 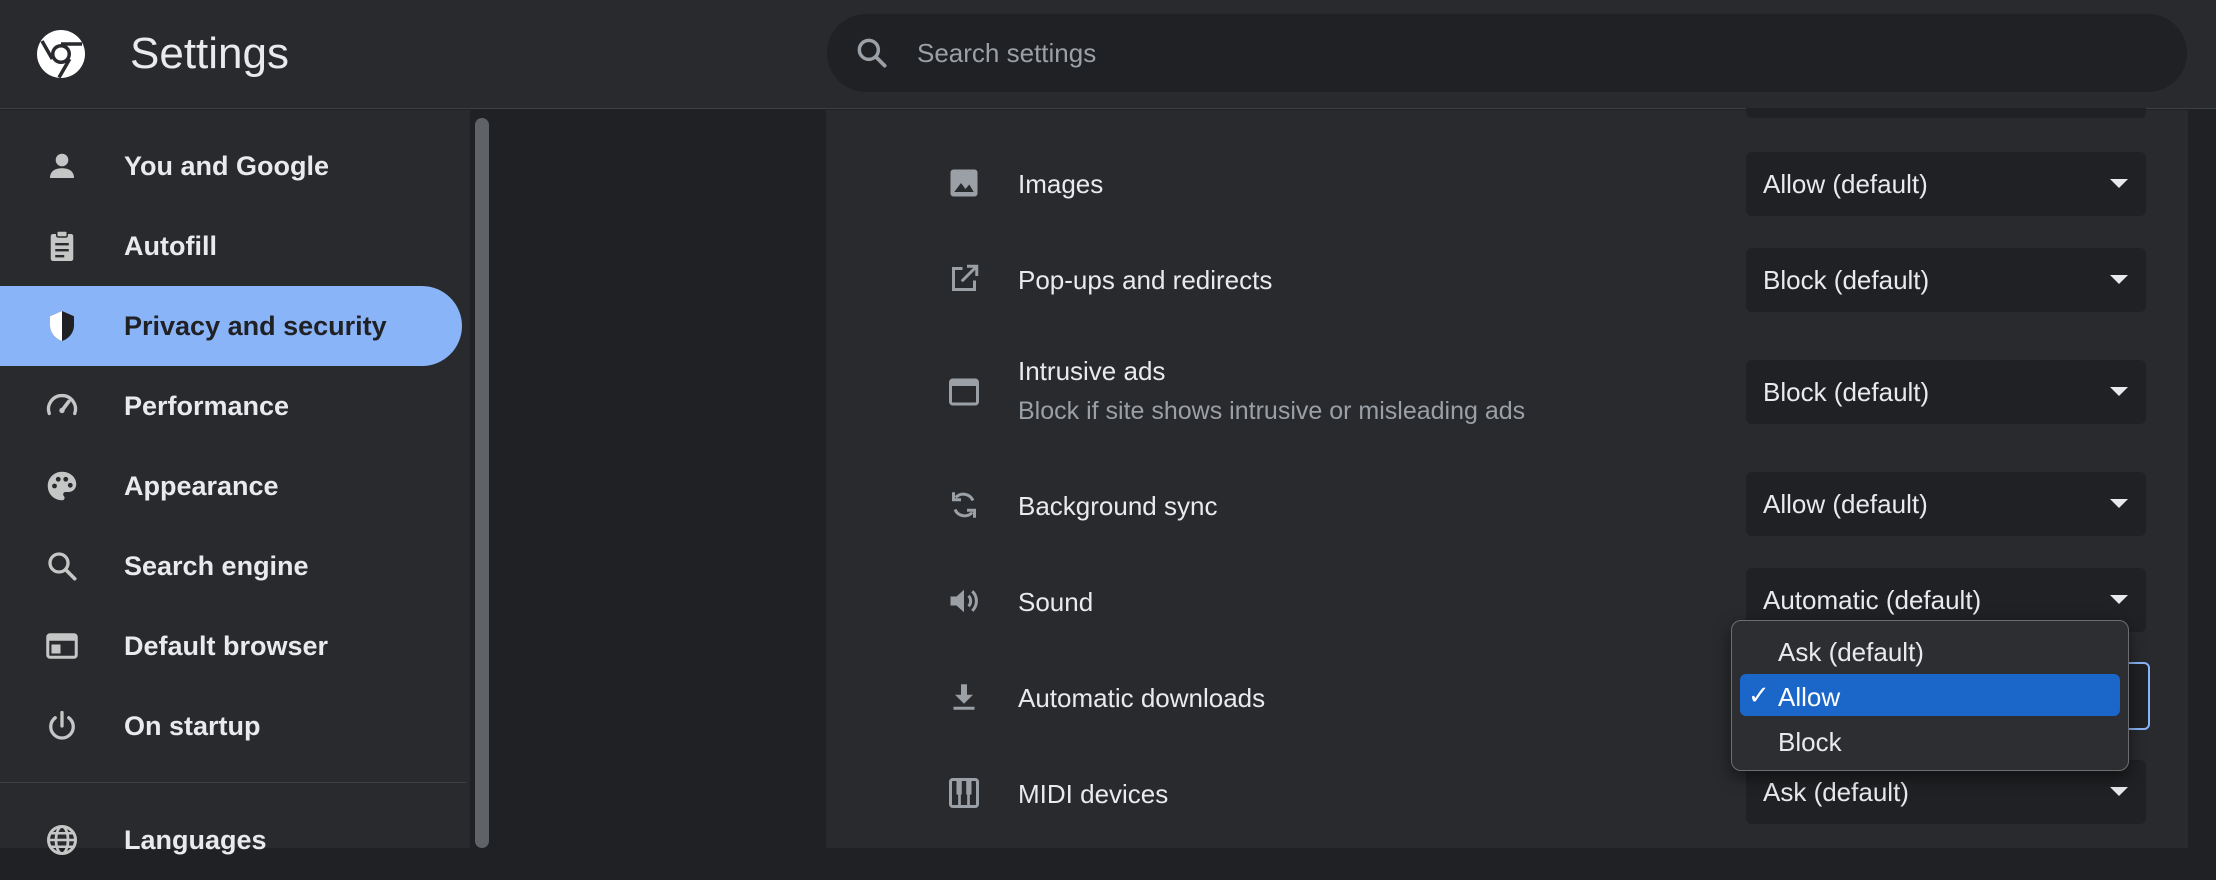 What do you see at coordinates (1759, 695) in the screenshot?
I see `checkmark-icon: ✓` at bounding box center [1759, 695].